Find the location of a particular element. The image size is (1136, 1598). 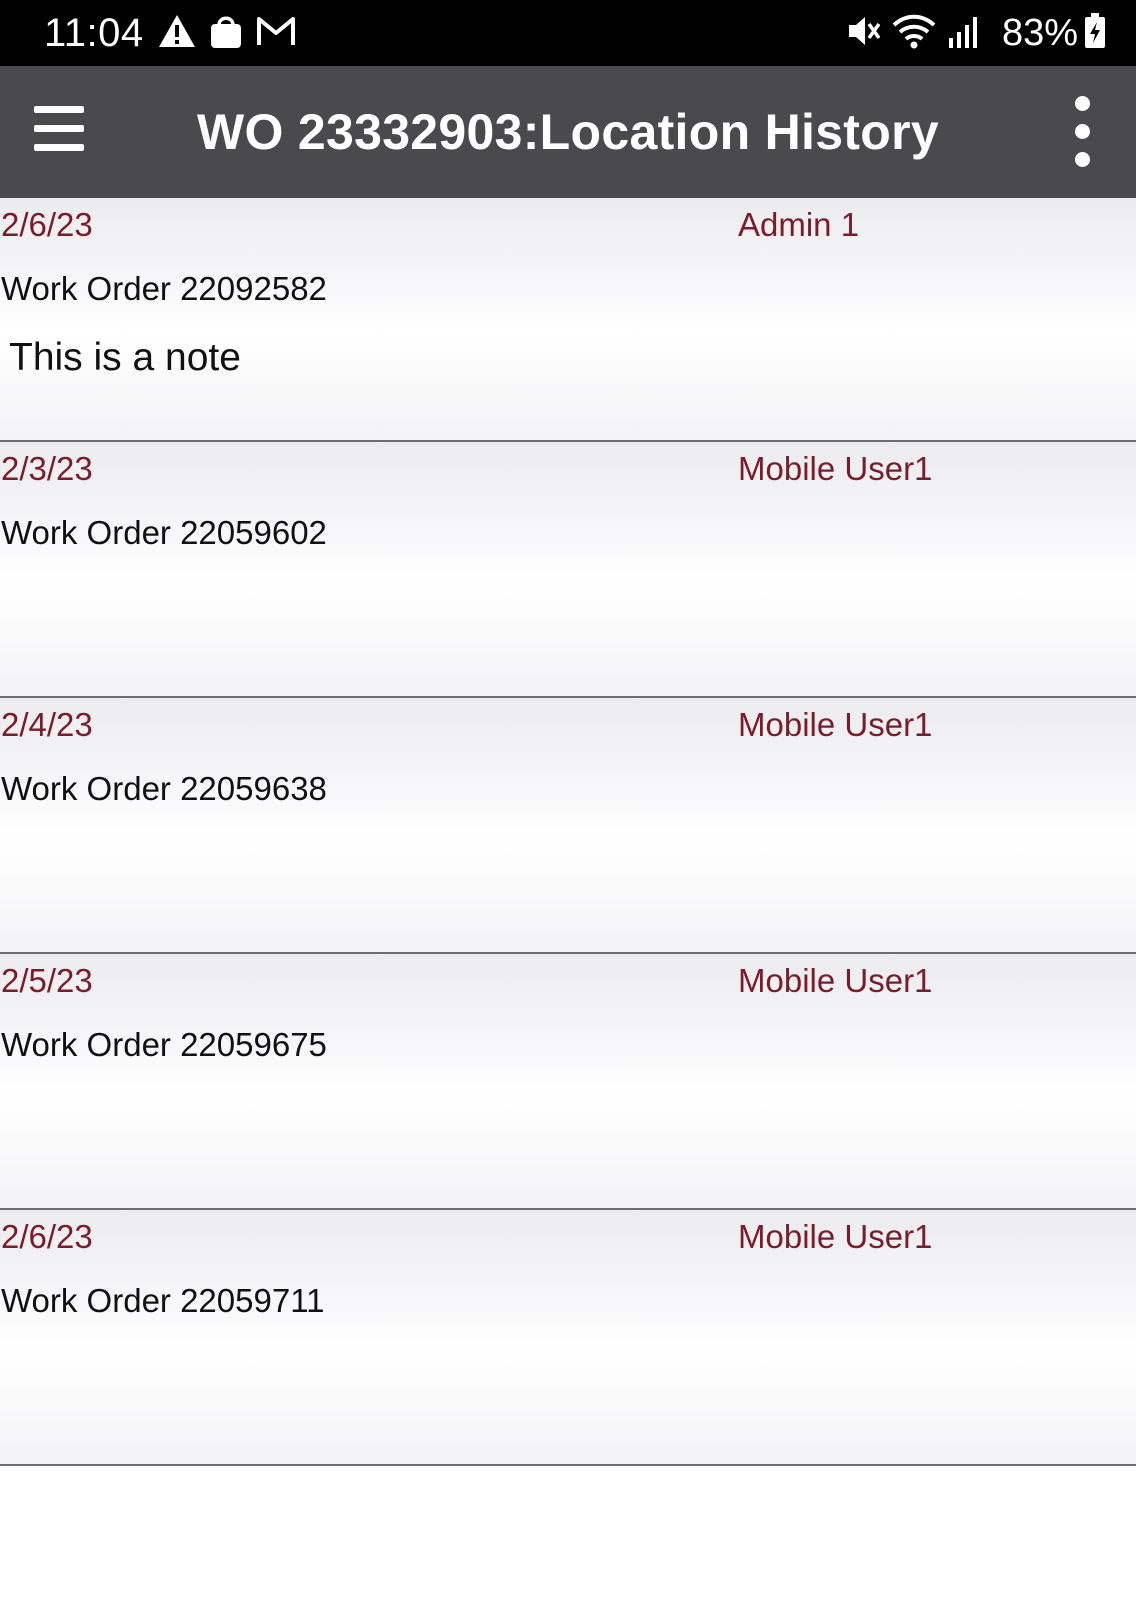

app-bar: WO 23332903:Location History is located at coordinates (568, 132).